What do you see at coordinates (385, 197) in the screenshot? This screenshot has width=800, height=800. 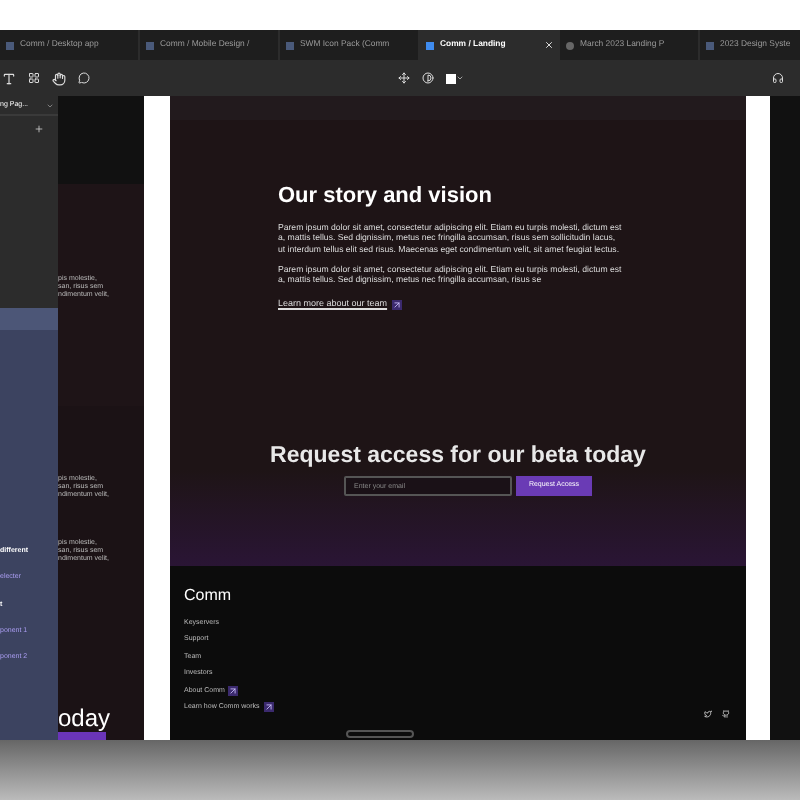 I see `section-heading: Our story and vision` at bounding box center [385, 197].